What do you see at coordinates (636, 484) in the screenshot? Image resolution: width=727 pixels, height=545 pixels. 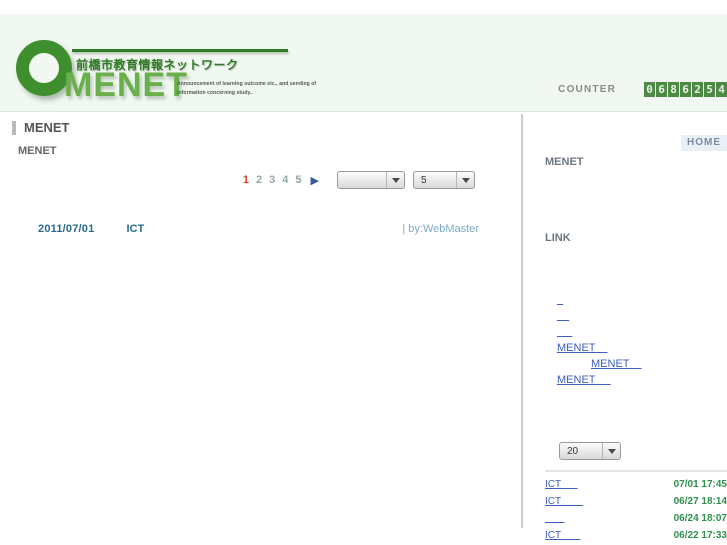 I see `list-item: ICT 07/01 17:45` at bounding box center [636, 484].